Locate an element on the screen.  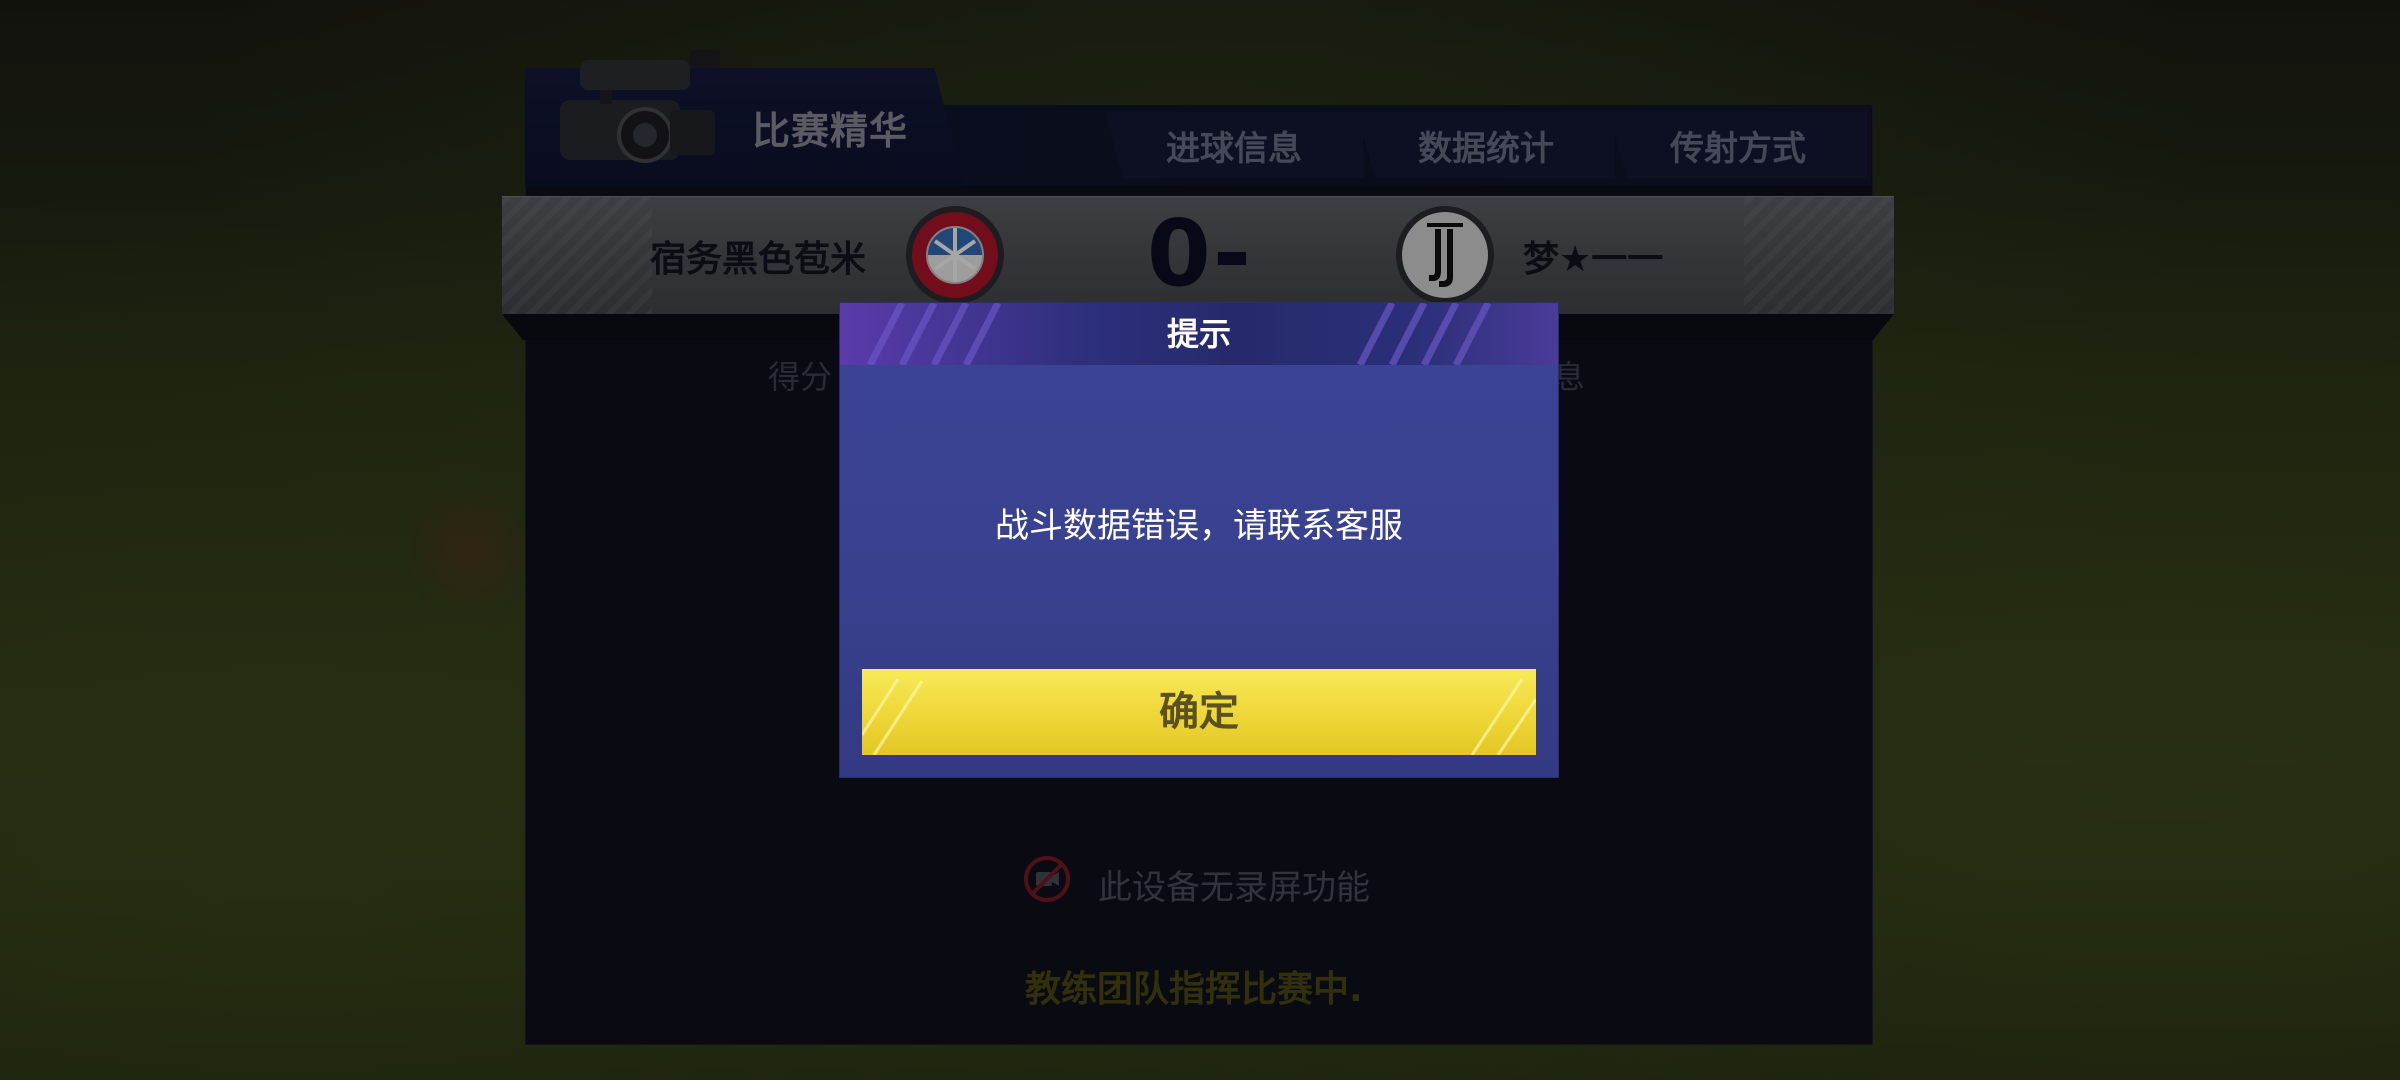
confirm-button: 确定 is located at coordinates (1199, 712).